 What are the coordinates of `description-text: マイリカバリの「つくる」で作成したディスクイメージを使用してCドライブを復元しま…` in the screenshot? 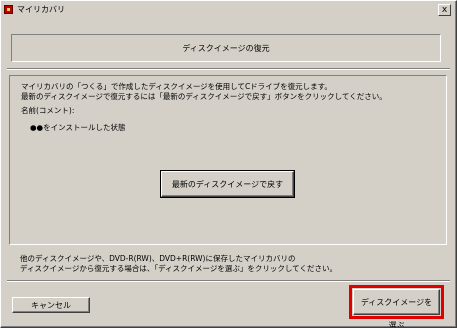 It's located at (204, 92).